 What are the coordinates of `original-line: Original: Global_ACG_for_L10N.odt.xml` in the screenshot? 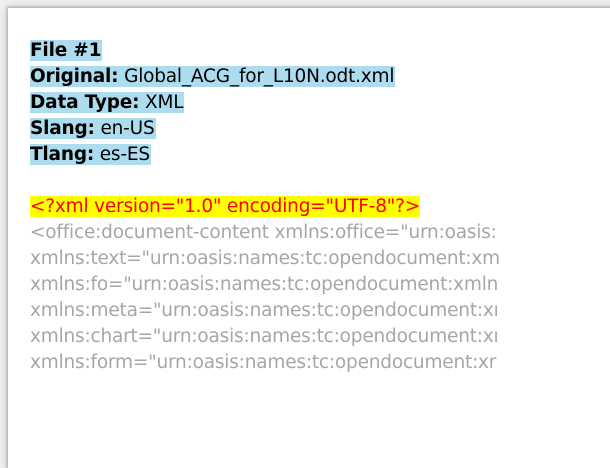 It's located at (320, 77).